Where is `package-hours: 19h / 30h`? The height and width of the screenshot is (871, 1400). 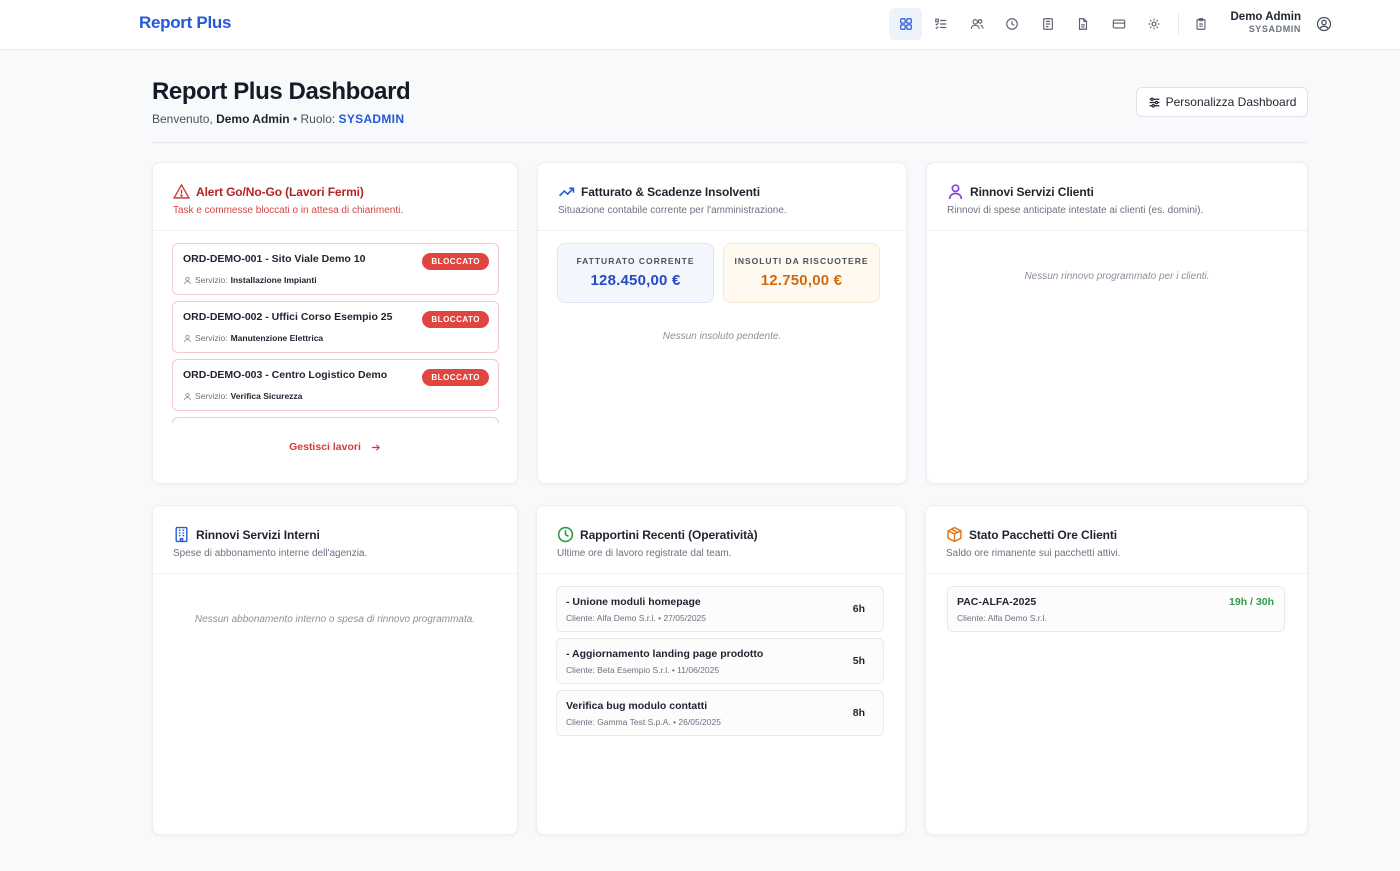
package-hours: 19h / 30h is located at coordinates (1251, 602).